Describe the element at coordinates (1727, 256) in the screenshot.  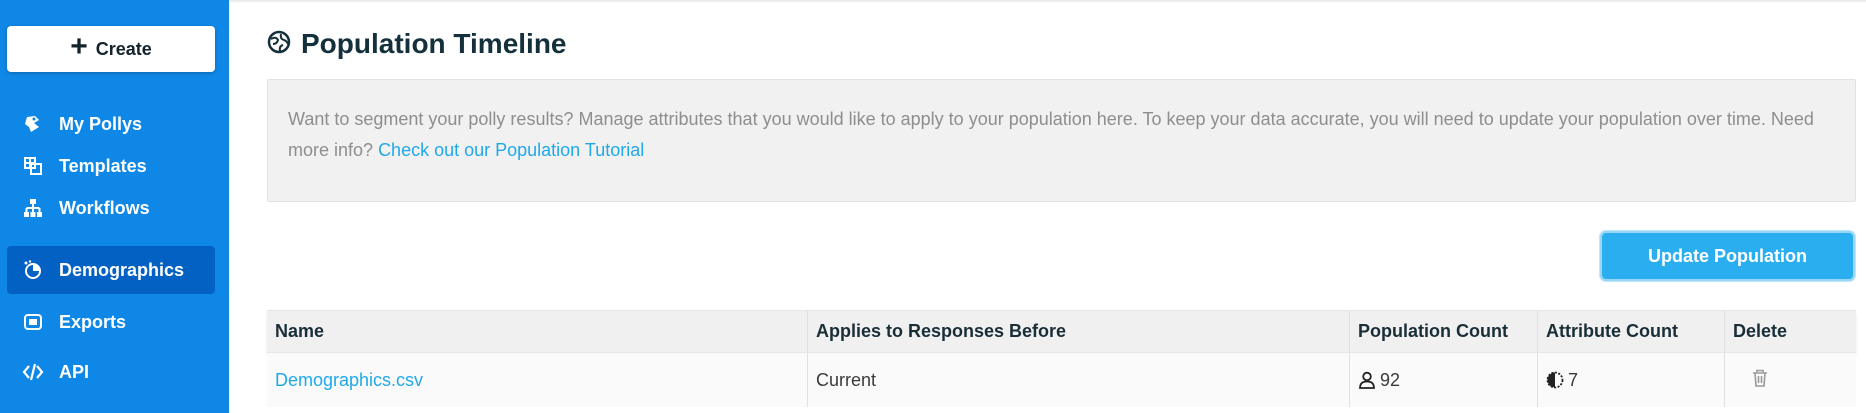
I see `update-population-button: Update Population` at that location.